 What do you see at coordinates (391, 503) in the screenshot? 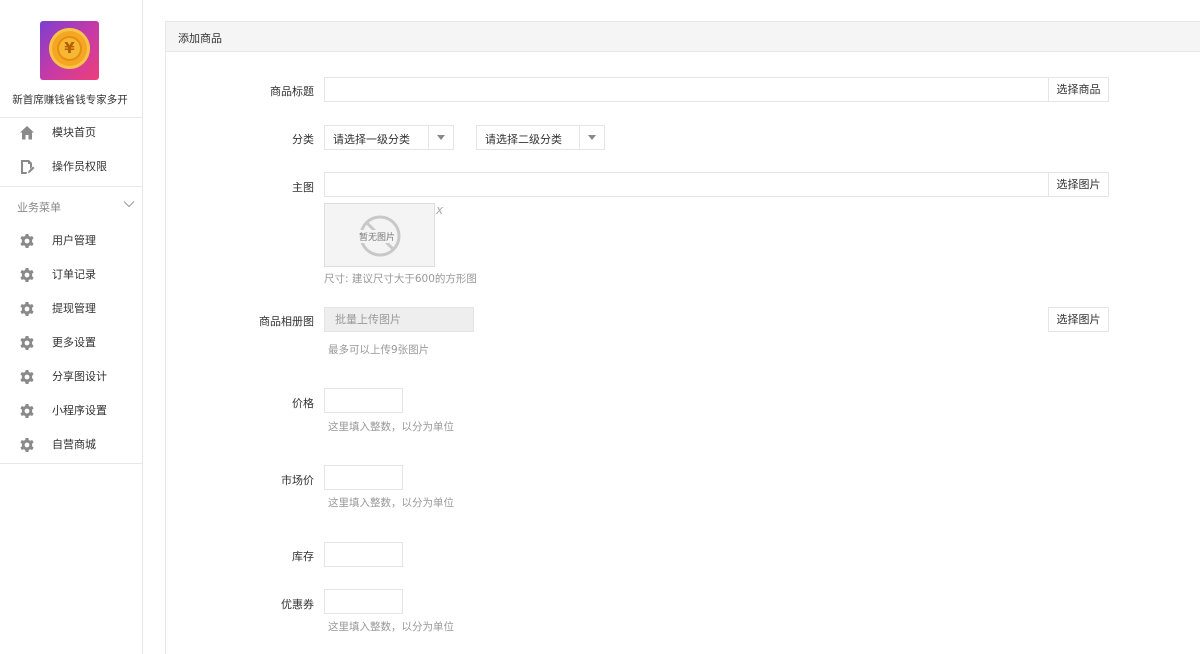
I see `market-price-hint: 这里填入整数，以分为单位` at bounding box center [391, 503].